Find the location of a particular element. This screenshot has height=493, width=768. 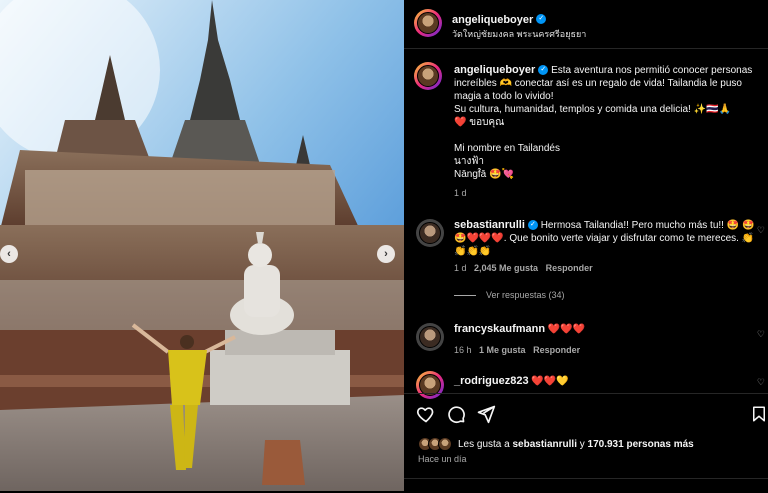

view-replies-button: Ver respuestas (34) is located at coordinates (525, 295).